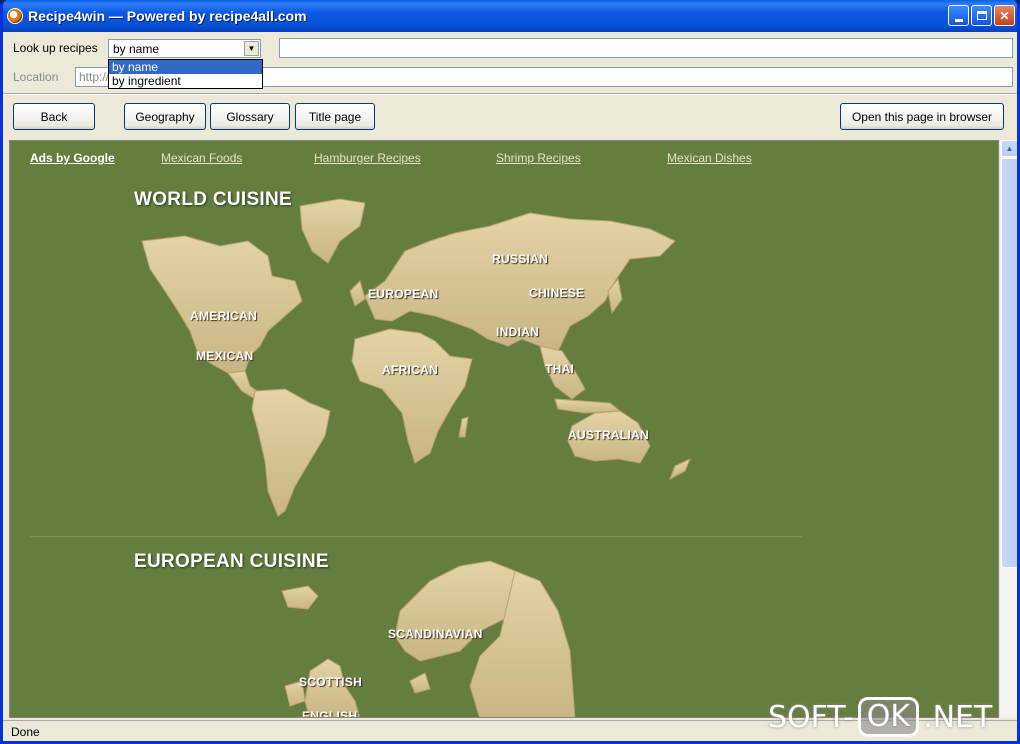 Image resolution: width=1020 pixels, height=744 pixels. I want to click on region-label-english: ENGLISH, so click(329, 713).